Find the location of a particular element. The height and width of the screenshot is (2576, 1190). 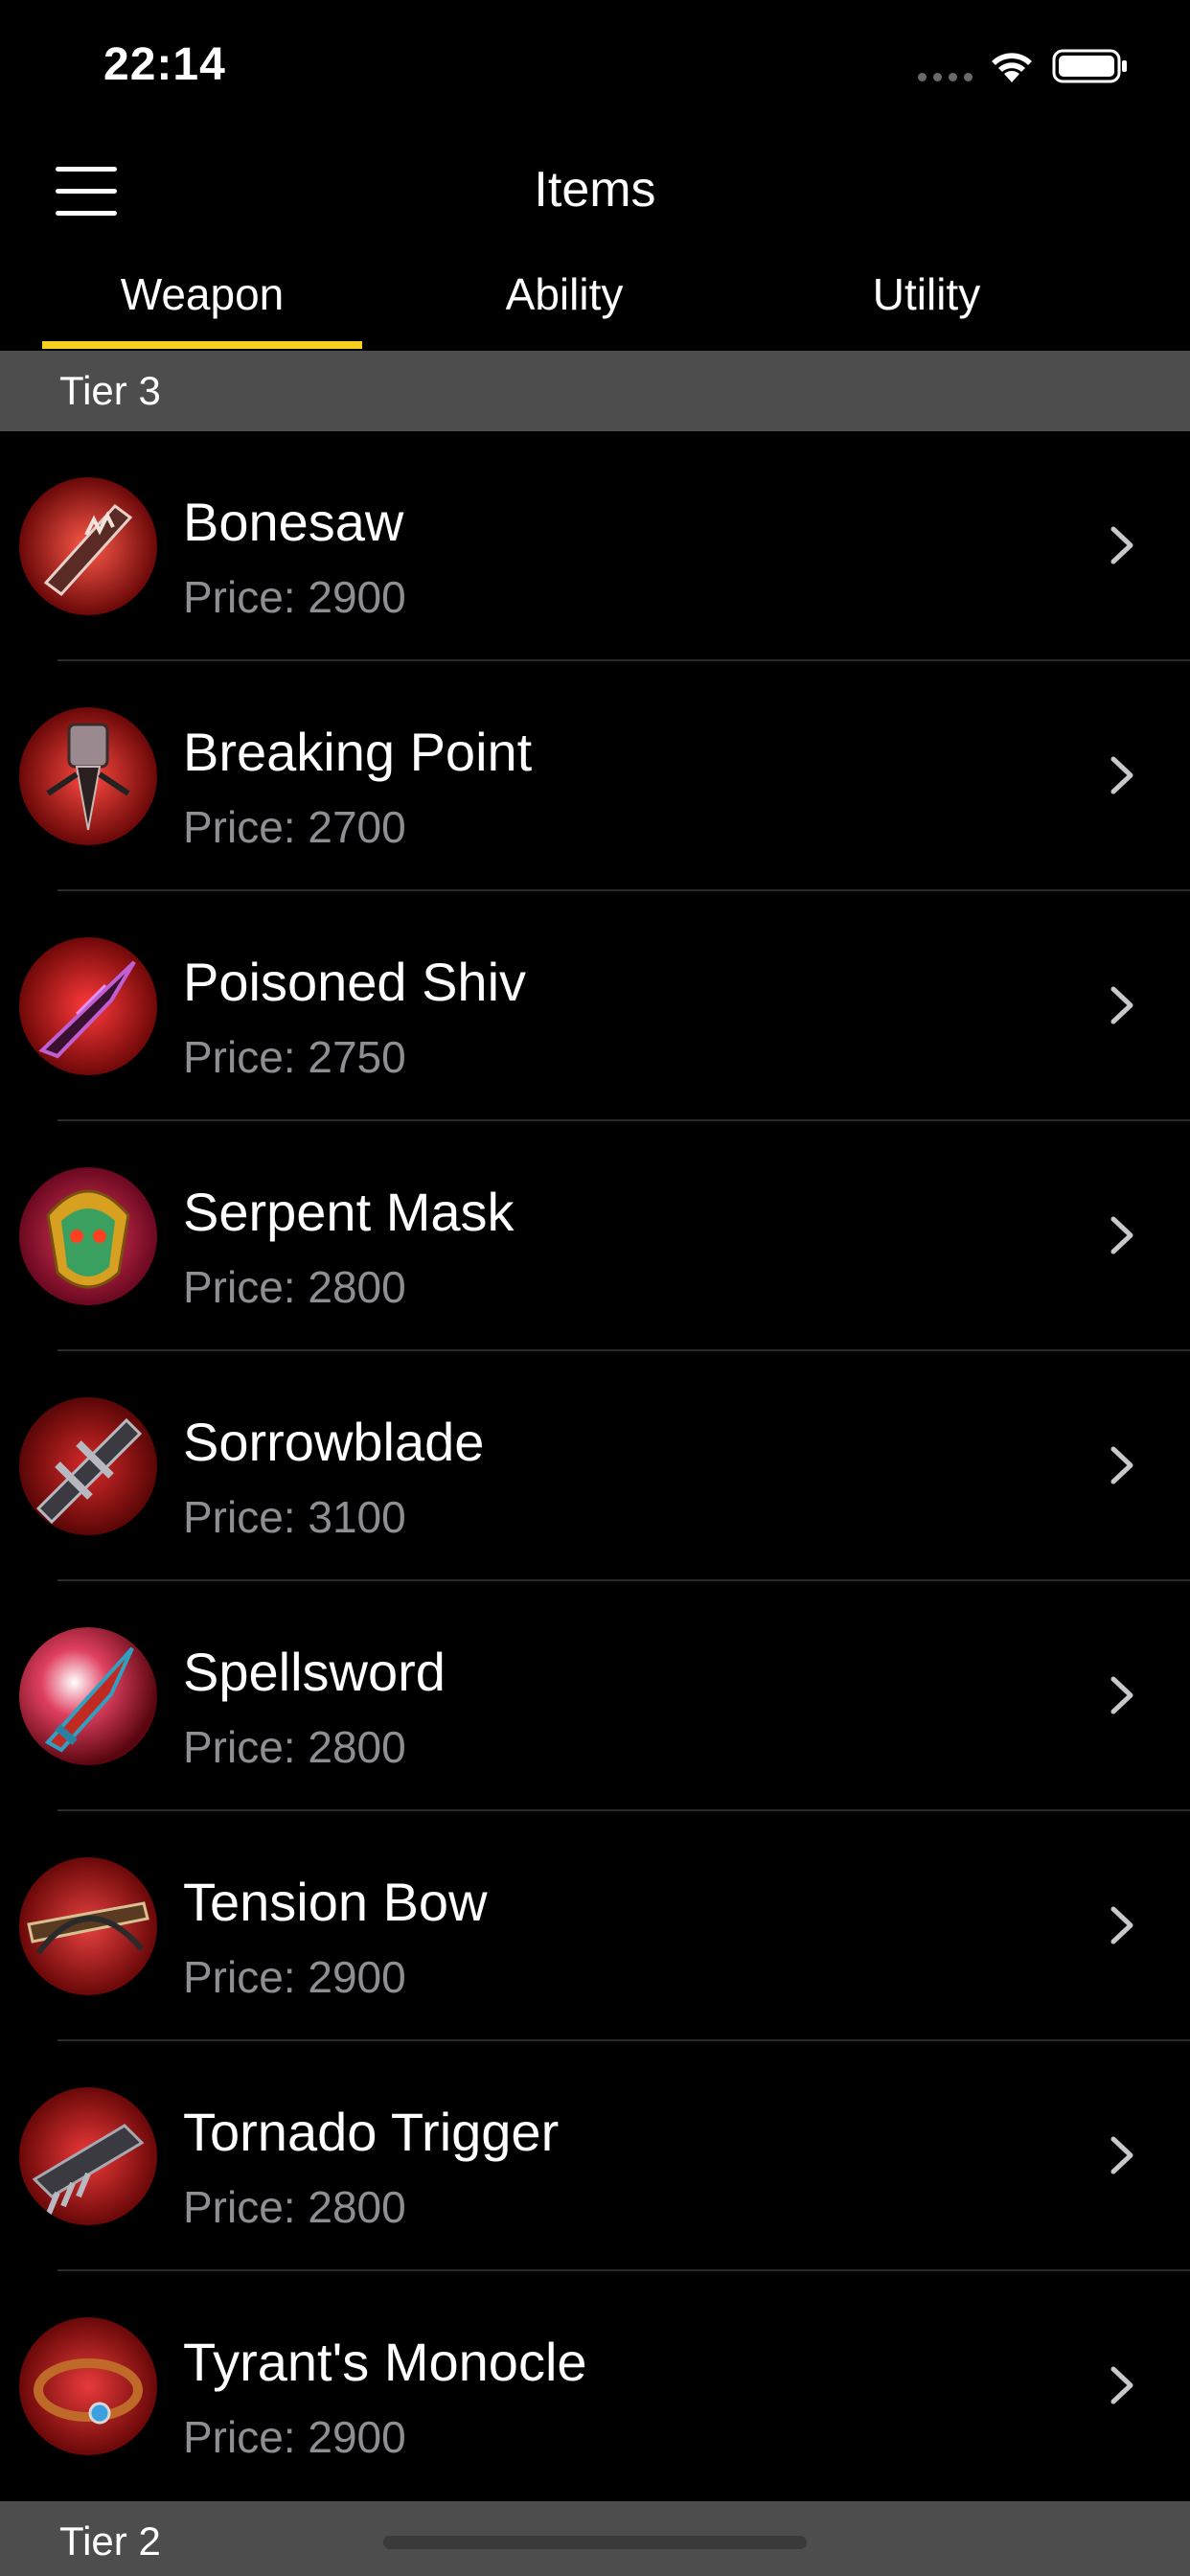

tornado-trigger-icon is located at coordinates (88, 2156).